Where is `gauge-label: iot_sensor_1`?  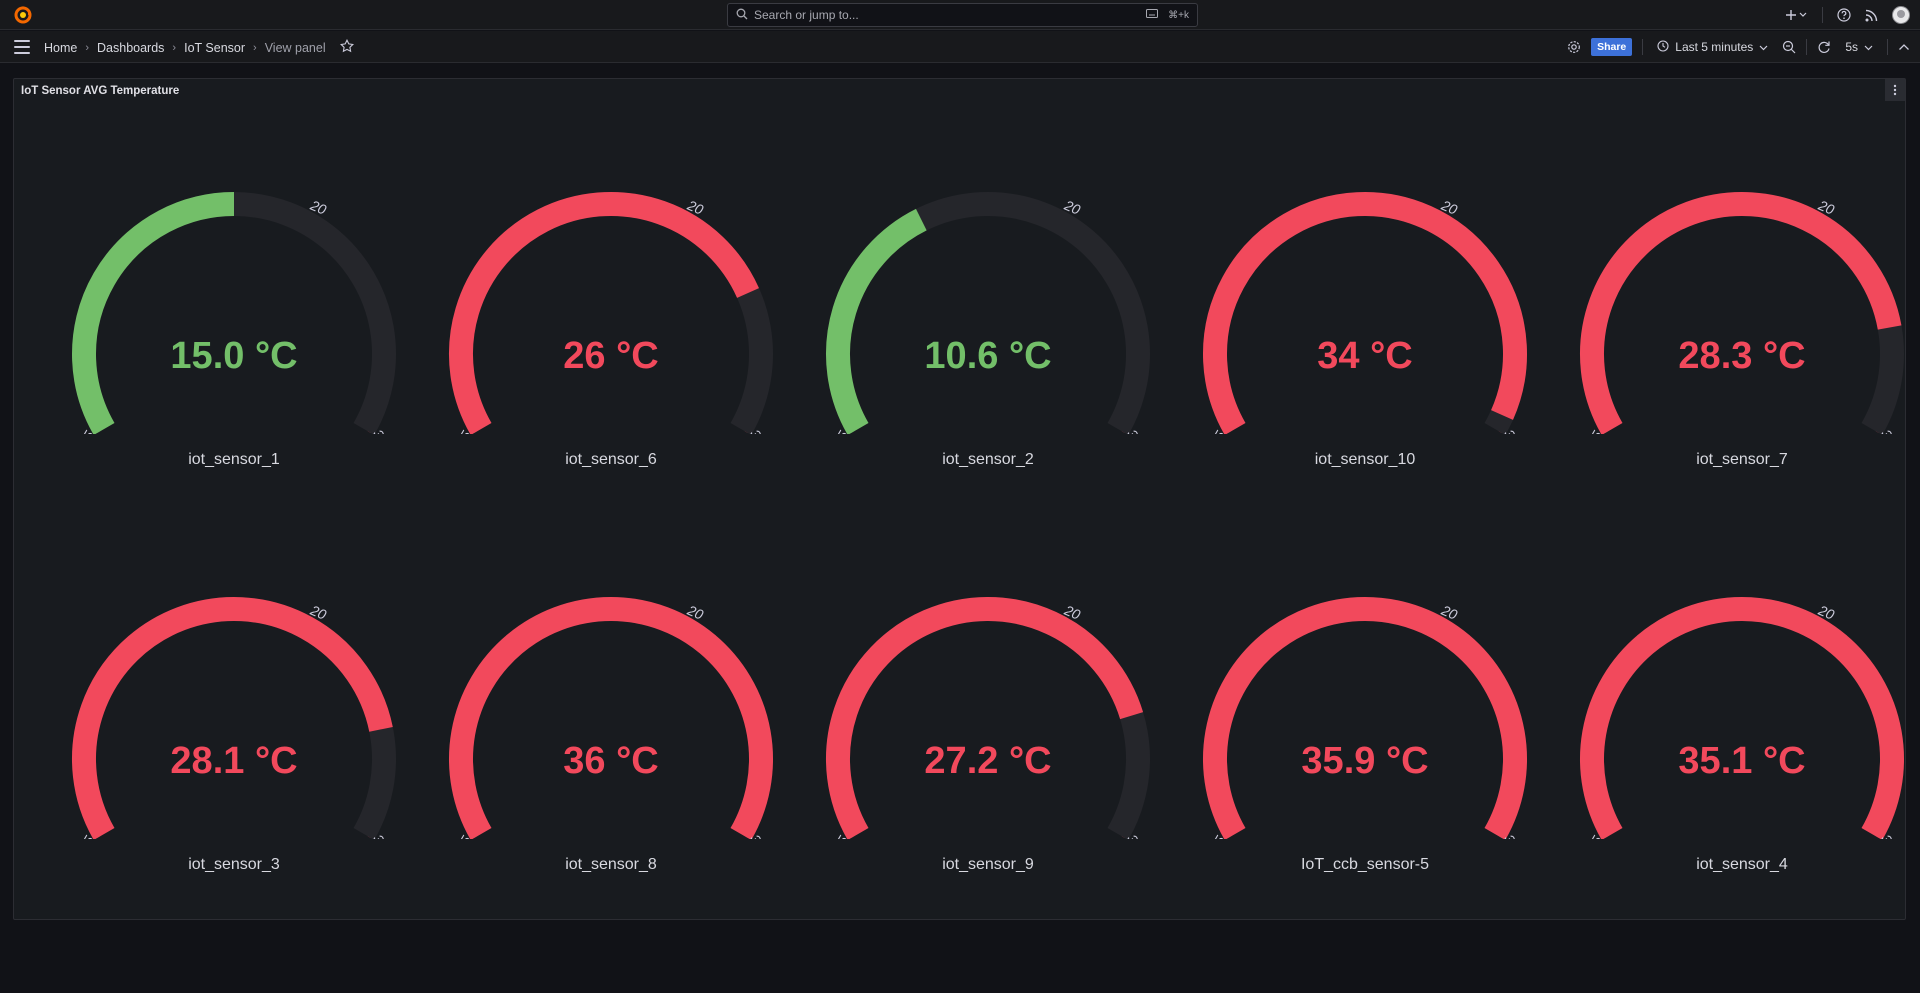 gauge-label: iot_sensor_1 is located at coordinates (234, 459).